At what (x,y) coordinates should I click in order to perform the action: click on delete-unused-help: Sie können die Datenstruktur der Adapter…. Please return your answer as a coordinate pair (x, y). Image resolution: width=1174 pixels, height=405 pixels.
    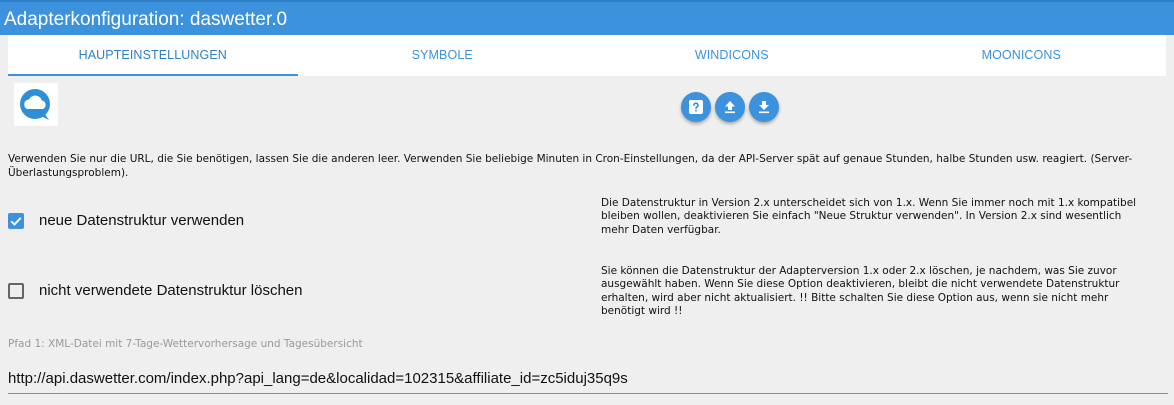
    Looking at the image, I should click on (860, 291).